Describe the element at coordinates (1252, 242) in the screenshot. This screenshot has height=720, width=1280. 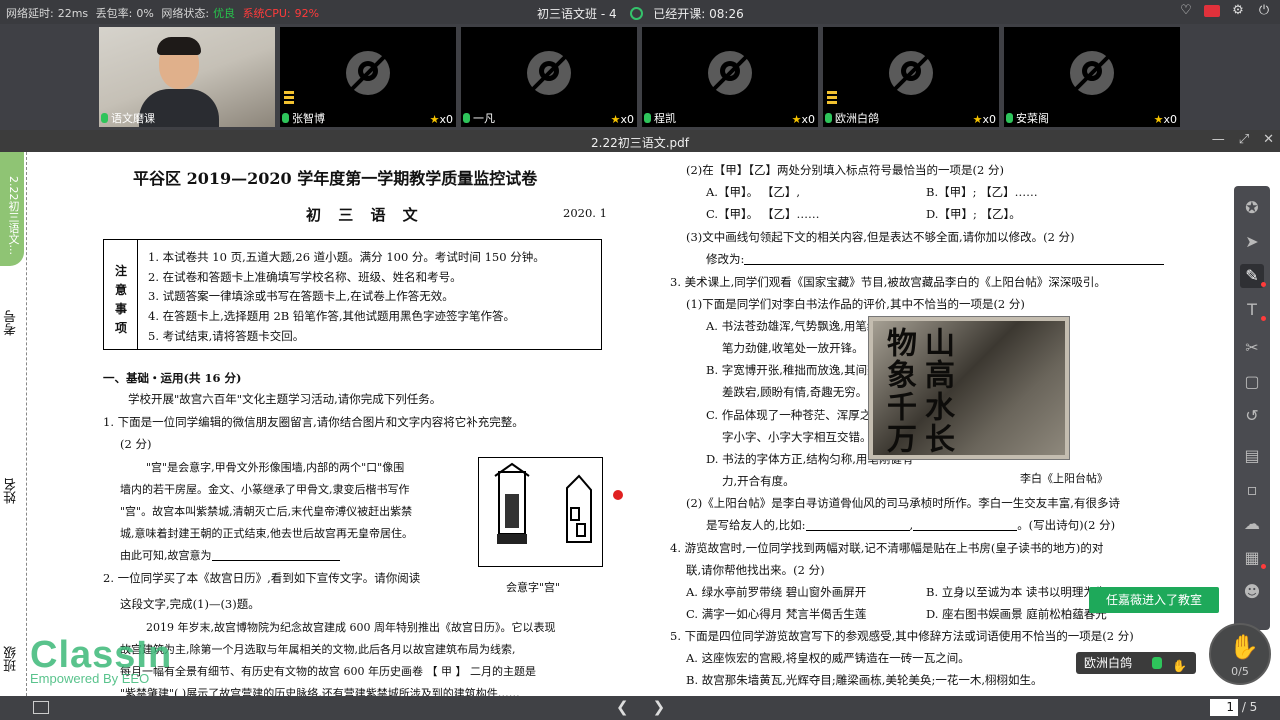
I see `pointer-tool-icon: ➤` at that location.